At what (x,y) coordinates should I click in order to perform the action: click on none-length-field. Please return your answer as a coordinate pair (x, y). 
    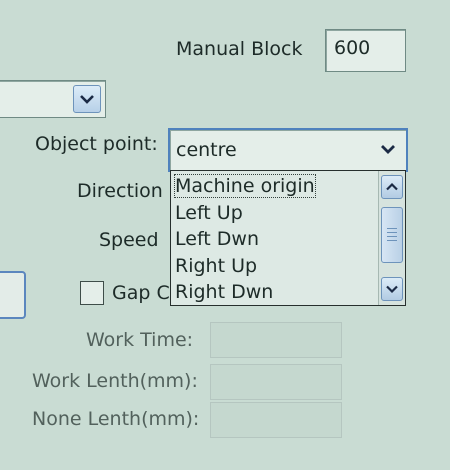
    Looking at the image, I should click on (276, 420).